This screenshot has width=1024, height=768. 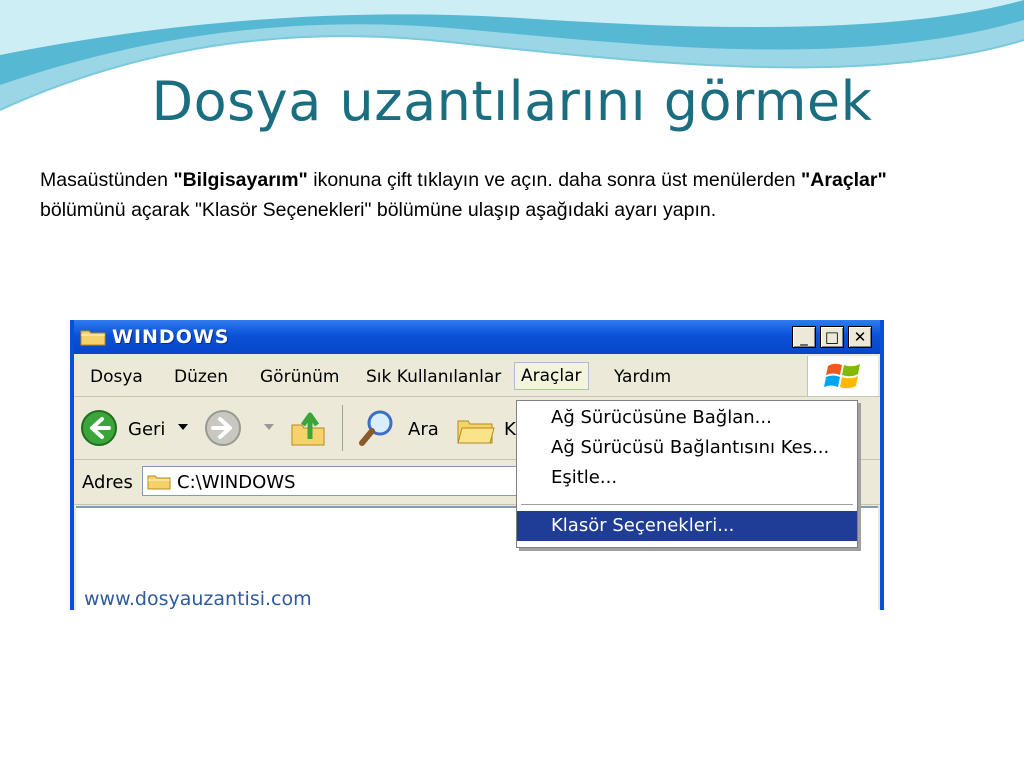 I want to click on folders-icon, so click(x=476, y=429).